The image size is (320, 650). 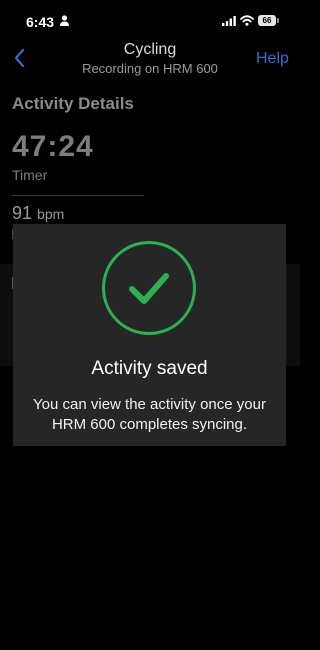 What do you see at coordinates (30, 175) in the screenshot?
I see `timer-label: Timer` at bounding box center [30, 175].